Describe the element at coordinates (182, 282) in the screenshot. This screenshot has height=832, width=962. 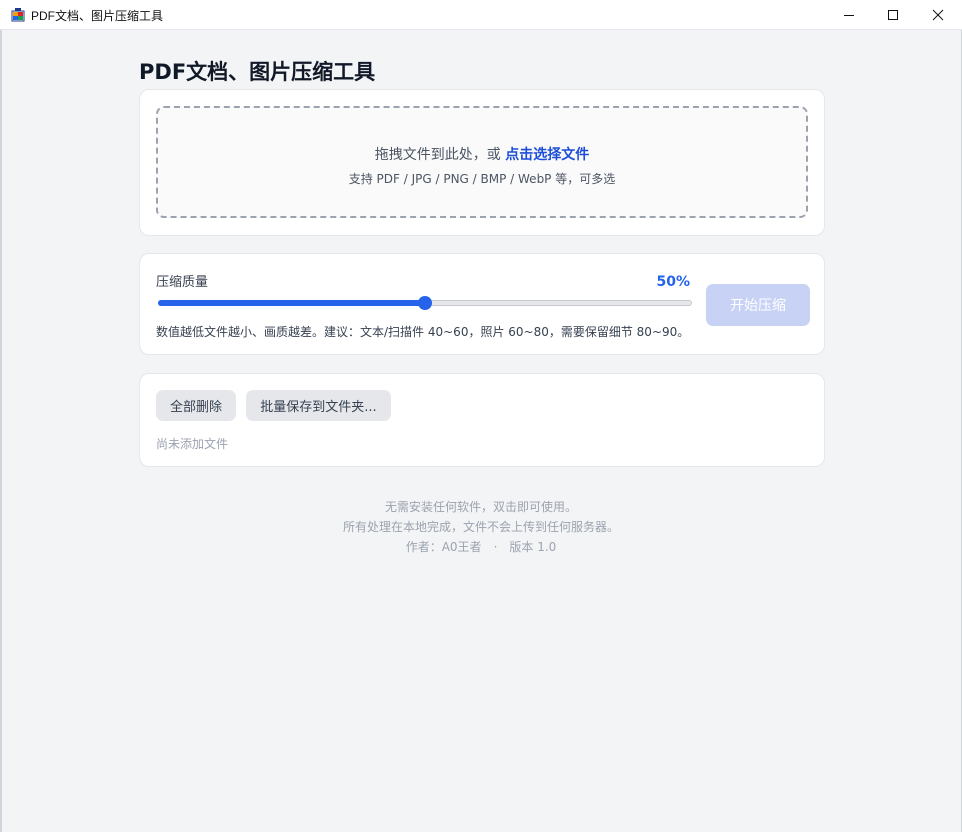
I see `quality-label: 压缩质量` at that location.